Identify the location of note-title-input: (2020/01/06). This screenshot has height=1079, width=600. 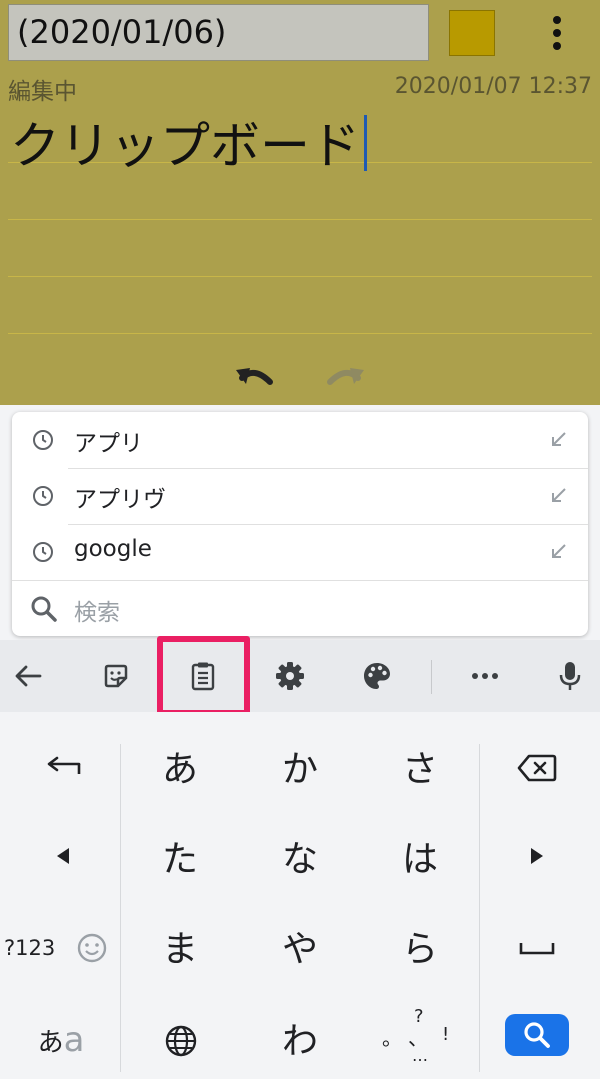
(218, 32).